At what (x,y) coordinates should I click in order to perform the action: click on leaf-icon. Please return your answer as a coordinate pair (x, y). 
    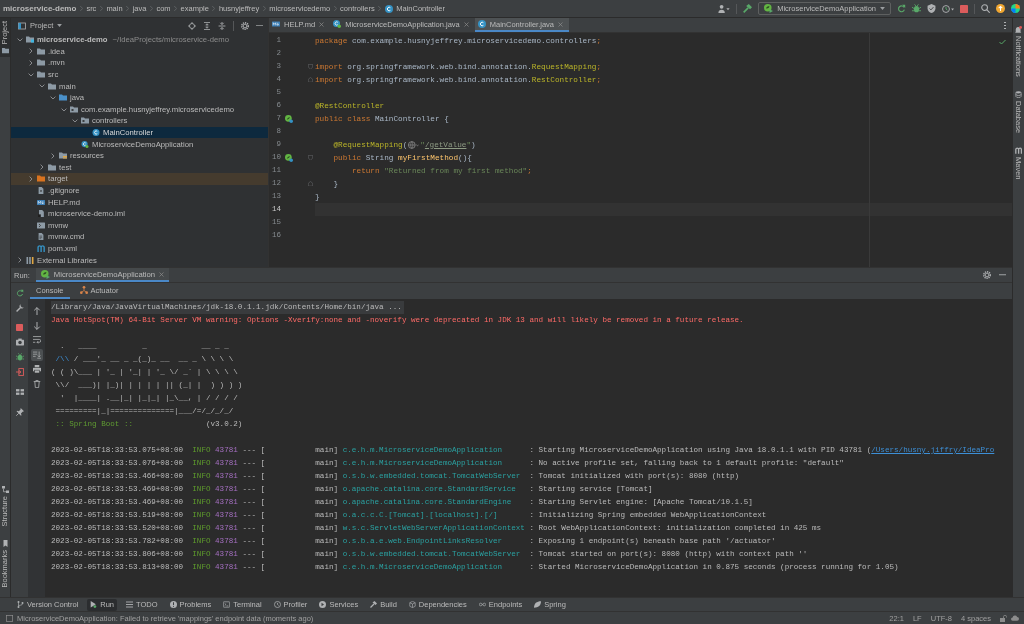
    Looking at the image, I should click on (538, 604).